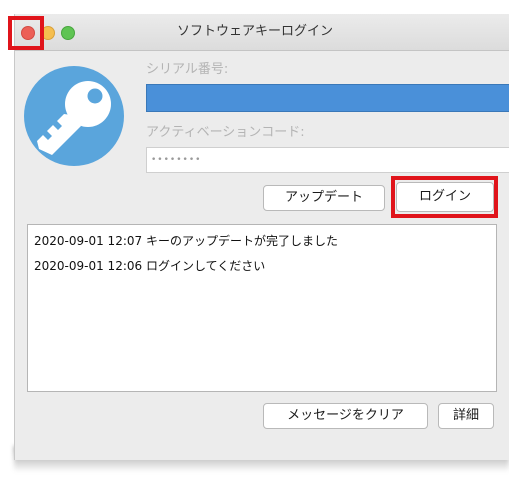 The height and width of the screenshot is (484, 509). I want to click on clear-messages-button: メッセージをクリア, so click(345, 416).